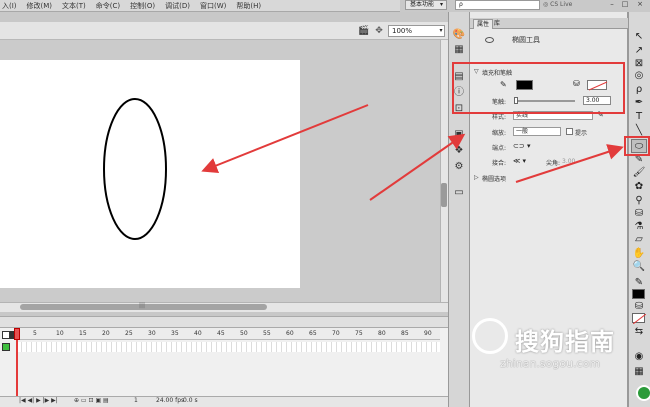  I want to click on stage-vertical-scrollbar, so click(444, 171).